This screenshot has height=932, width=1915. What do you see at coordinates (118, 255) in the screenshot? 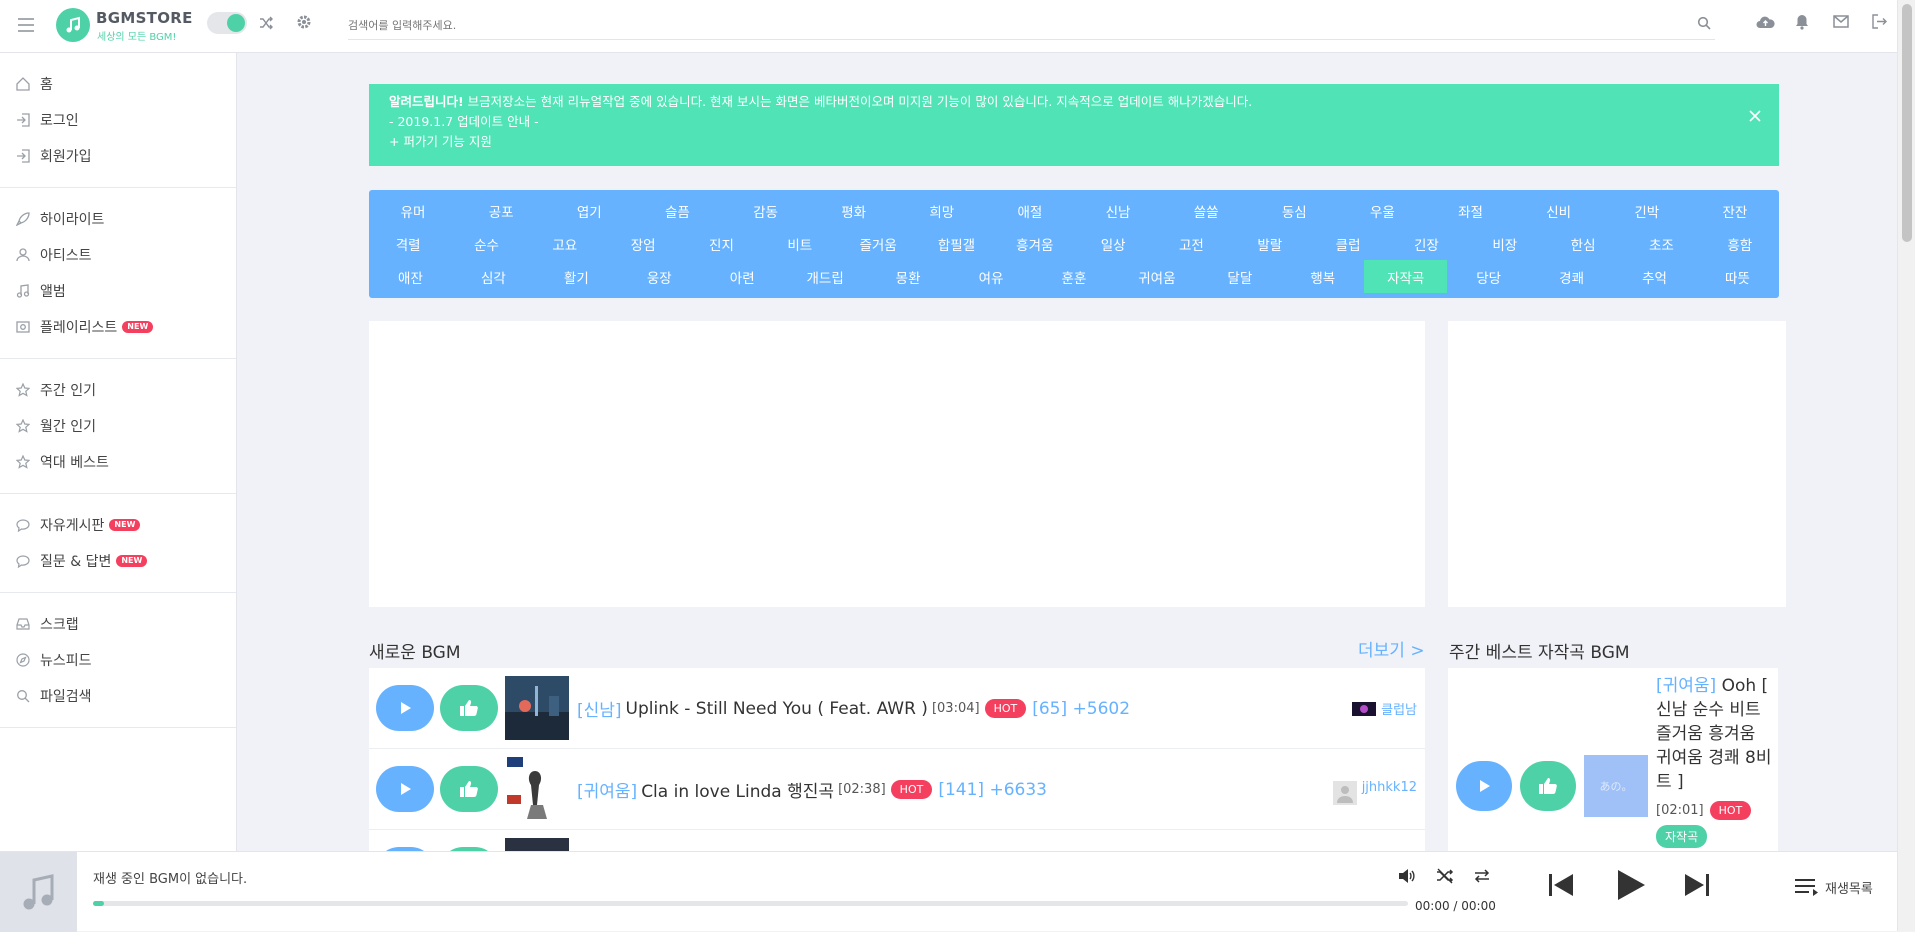
I see `sidebar-item: 아티스트` at bounding box center [118, 255].